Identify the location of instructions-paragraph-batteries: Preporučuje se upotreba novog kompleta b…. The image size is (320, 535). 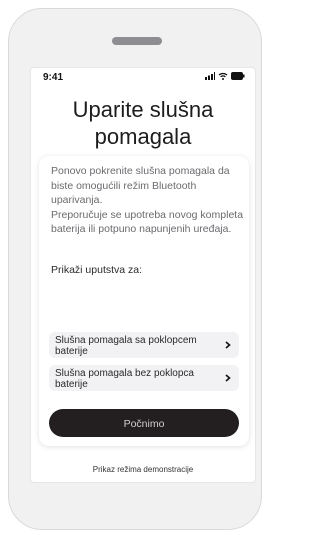
(147, 222).